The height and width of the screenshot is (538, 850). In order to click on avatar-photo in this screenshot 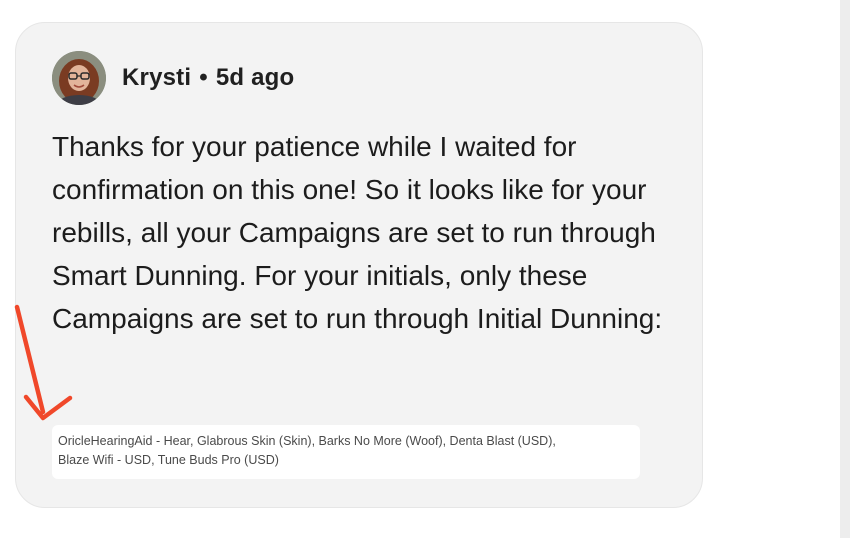, I will do `click(79, 78)`.